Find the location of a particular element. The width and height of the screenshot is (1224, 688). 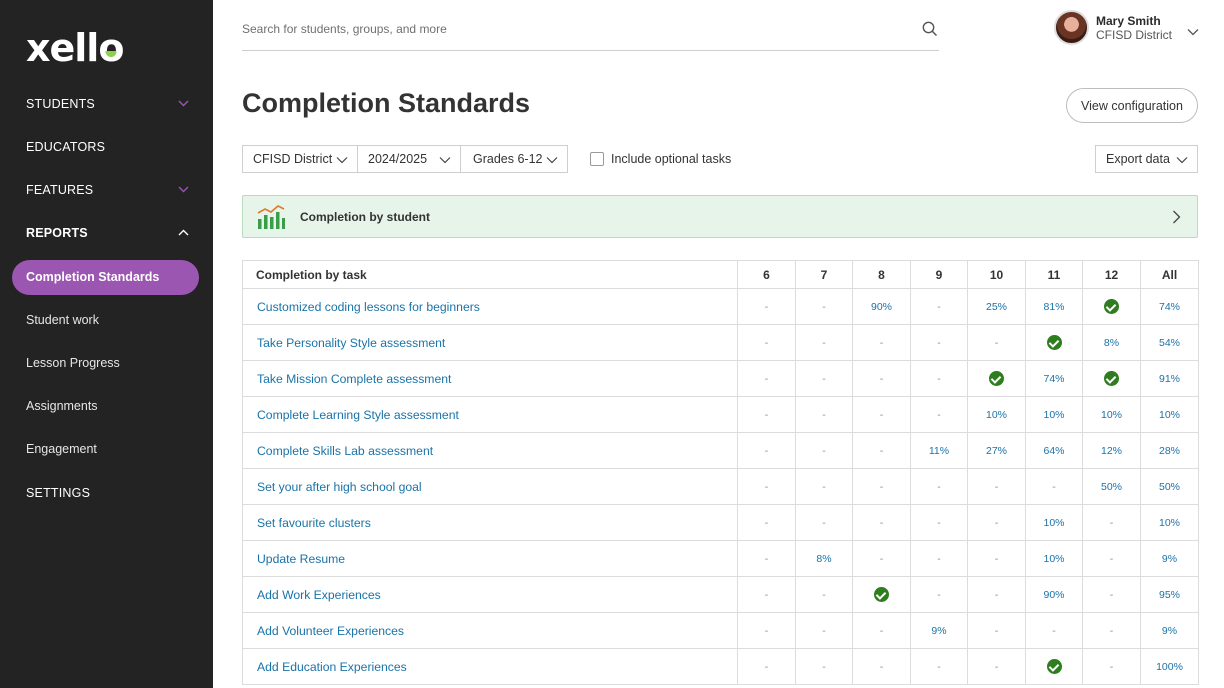

sidebar-item-features: FEATURES is located at coordinates (59, 190).